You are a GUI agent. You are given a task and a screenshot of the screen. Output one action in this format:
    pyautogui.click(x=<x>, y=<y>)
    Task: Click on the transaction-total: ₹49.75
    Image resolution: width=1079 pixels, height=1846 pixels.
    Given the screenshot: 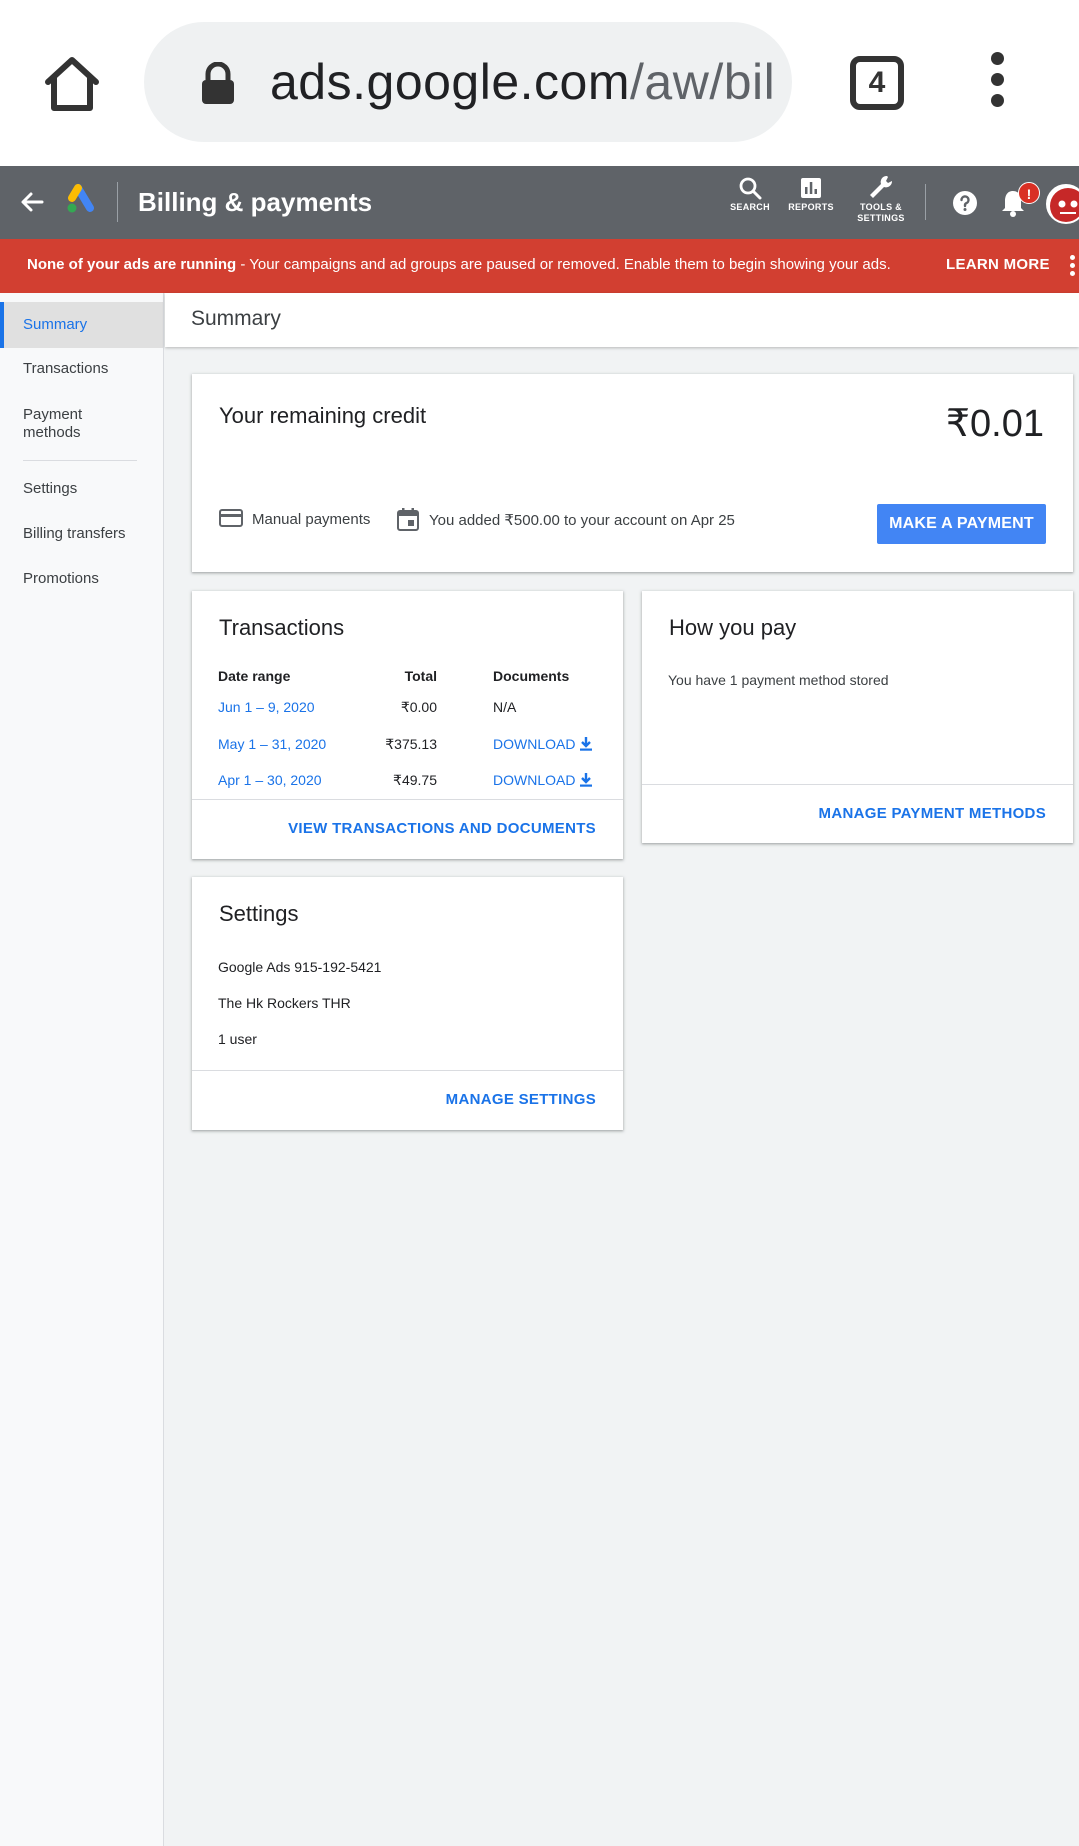 What is the action you would take?
    pyautogui.click(x=415, y=780)
    